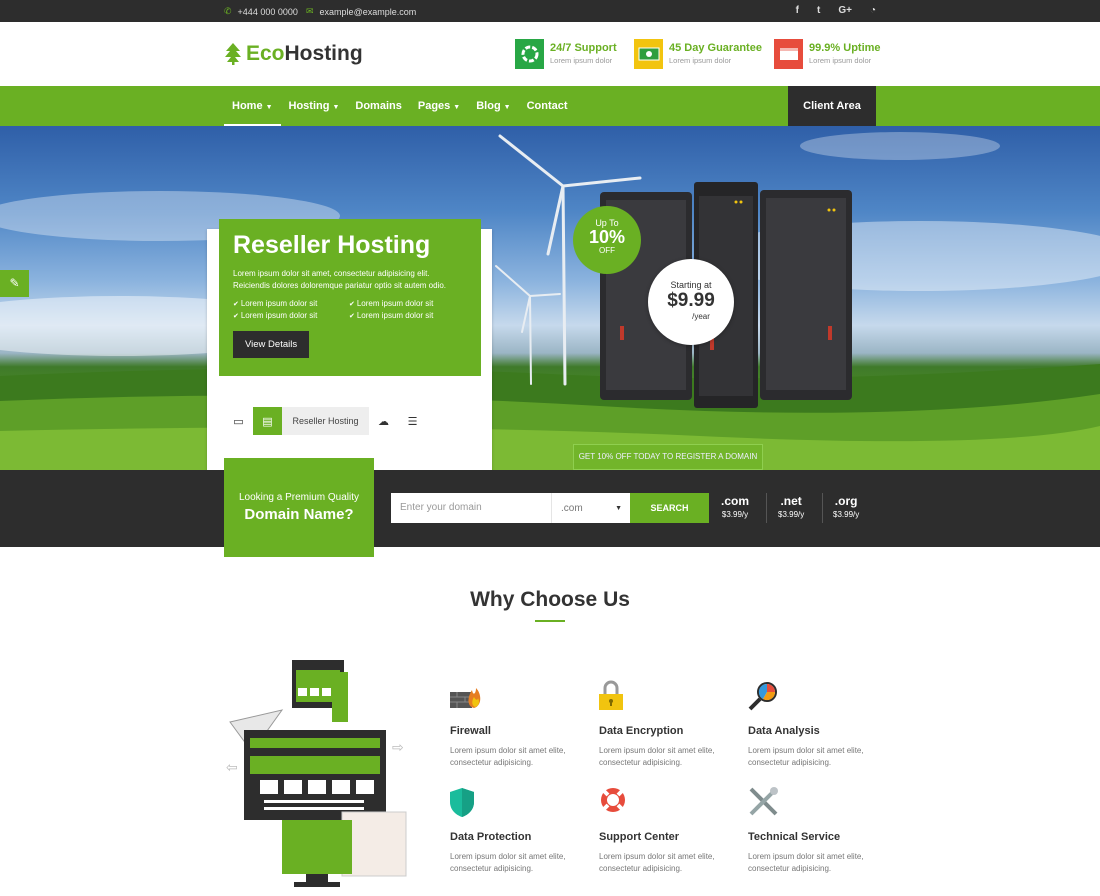 The image size is (1100, 896). Describe the element at coordinates (590, 508) in the screenshot. I see `tld-select: .com ▼` at that location.